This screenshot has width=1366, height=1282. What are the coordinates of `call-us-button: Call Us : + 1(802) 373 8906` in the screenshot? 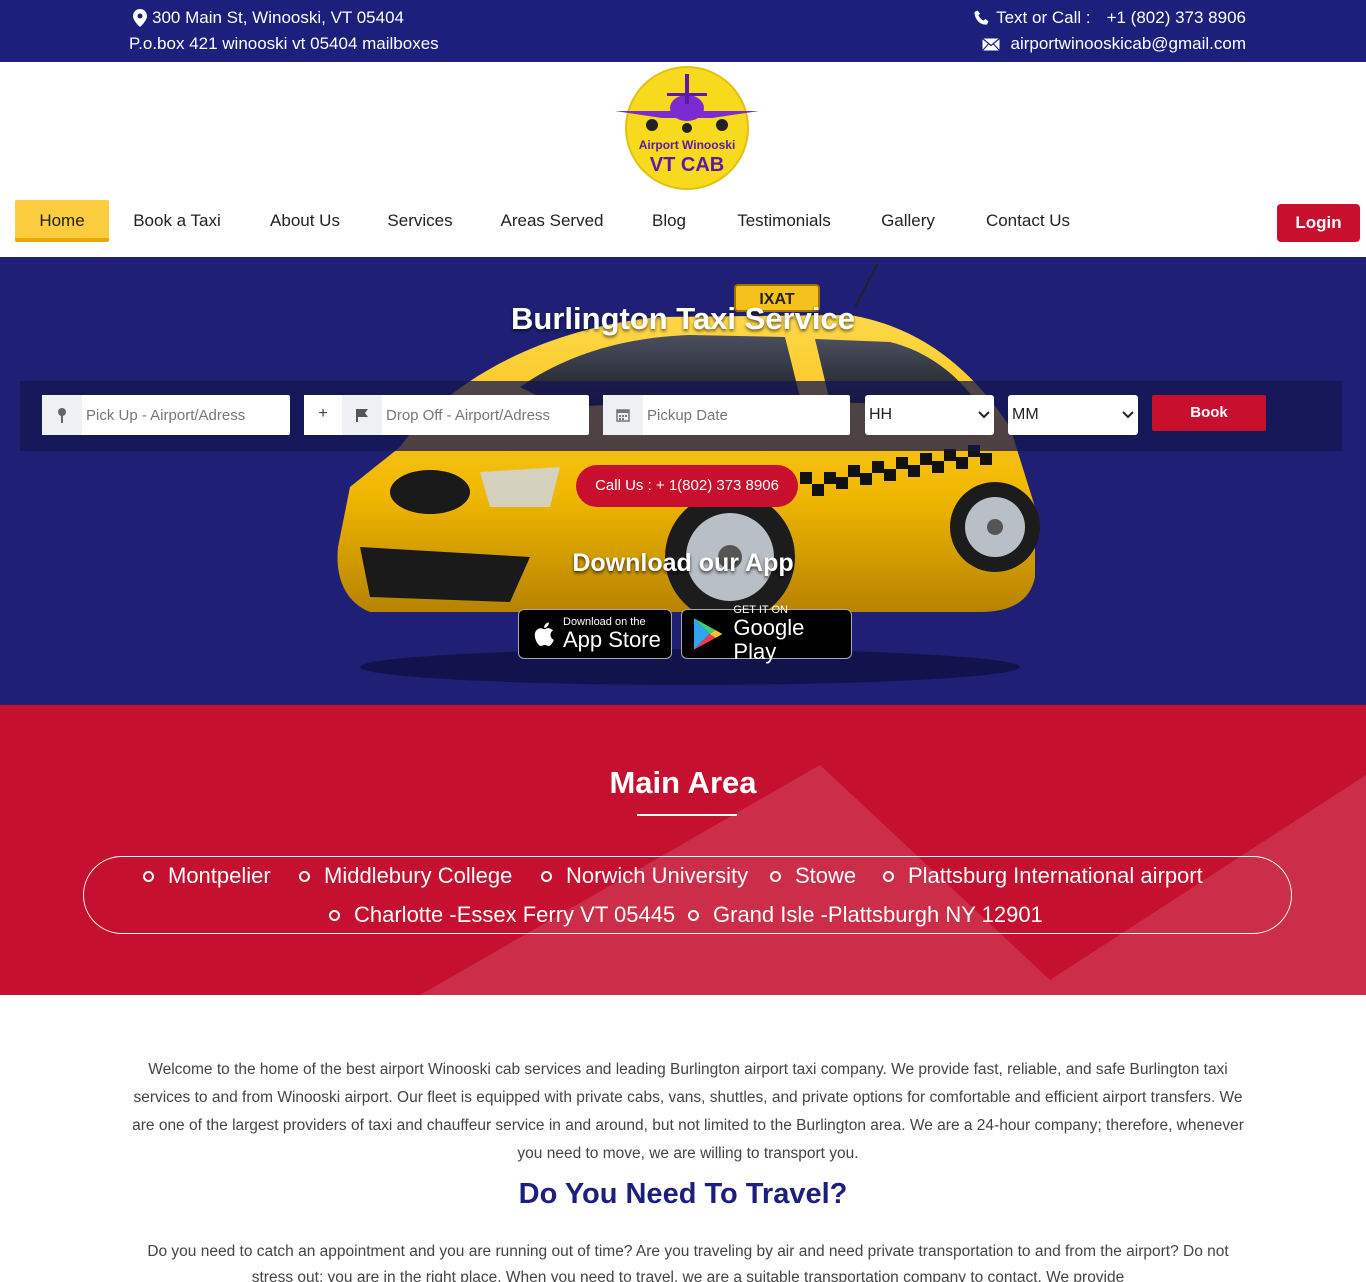 It's located at (687, 486).